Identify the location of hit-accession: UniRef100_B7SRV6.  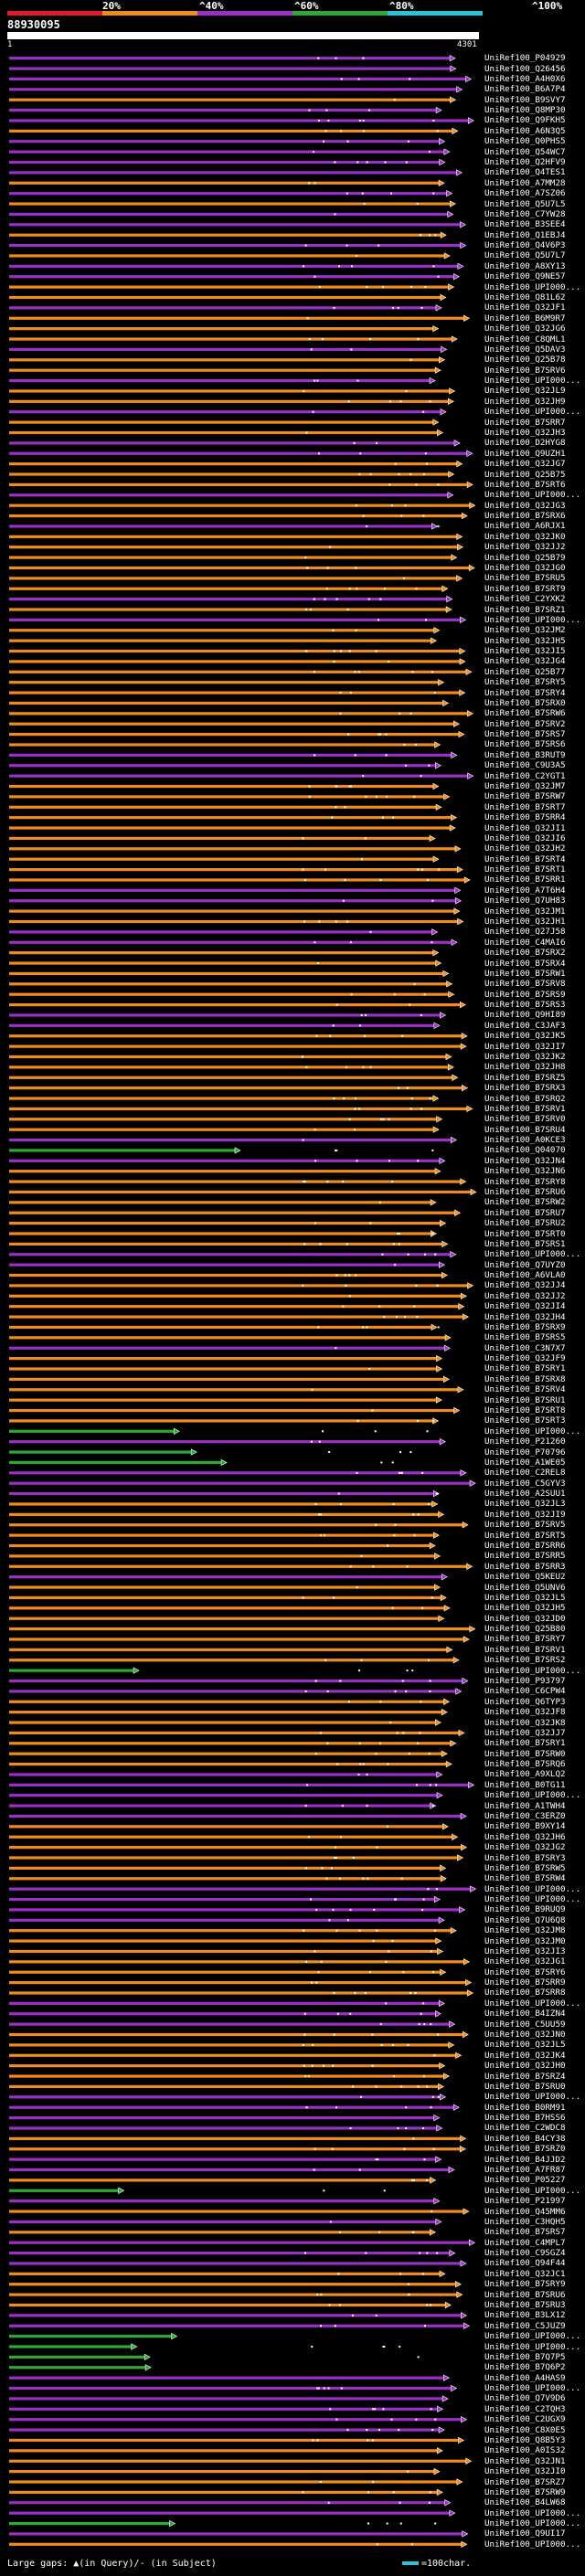
(525, 371).